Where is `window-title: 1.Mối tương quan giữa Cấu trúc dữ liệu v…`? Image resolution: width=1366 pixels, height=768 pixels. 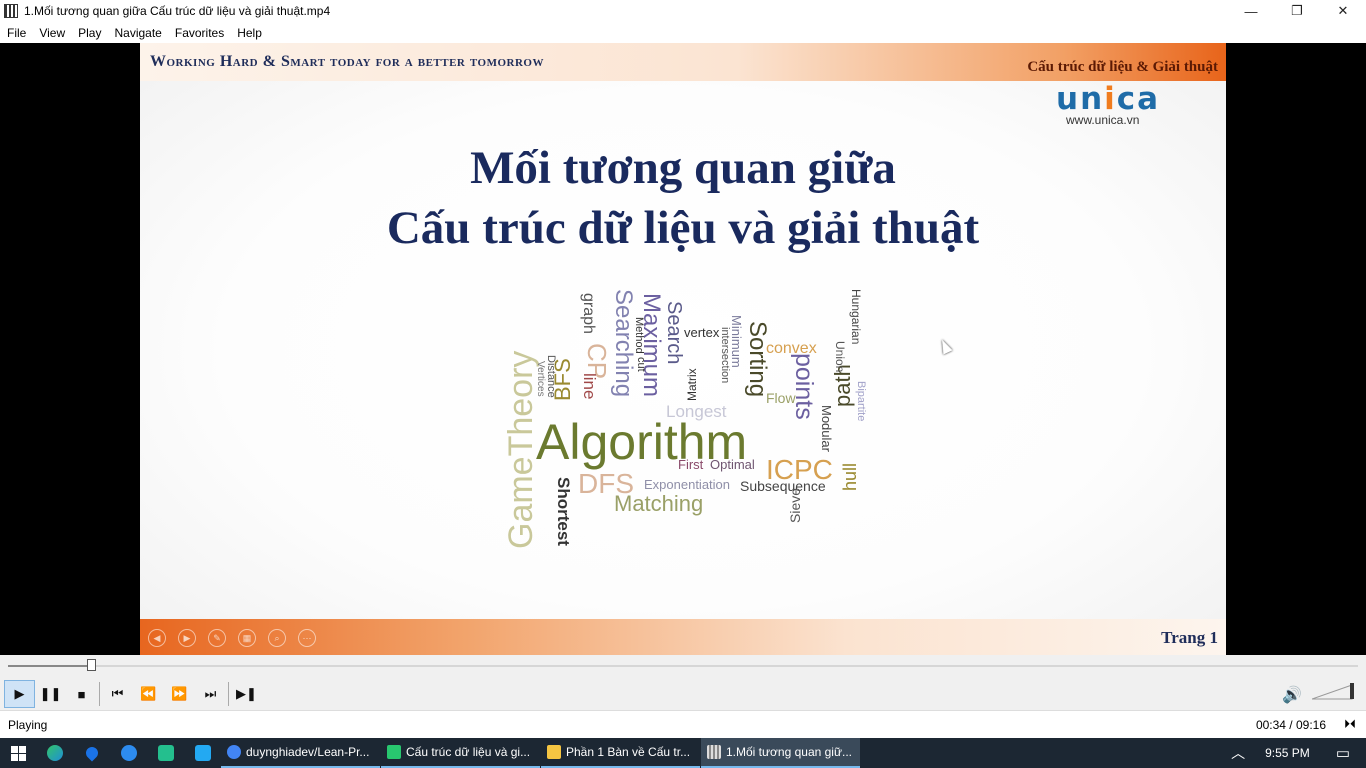 window-title: 1.Mối tương quan giữa Cấu trúc dữ liệu v… is located at coordinates (177, 11).